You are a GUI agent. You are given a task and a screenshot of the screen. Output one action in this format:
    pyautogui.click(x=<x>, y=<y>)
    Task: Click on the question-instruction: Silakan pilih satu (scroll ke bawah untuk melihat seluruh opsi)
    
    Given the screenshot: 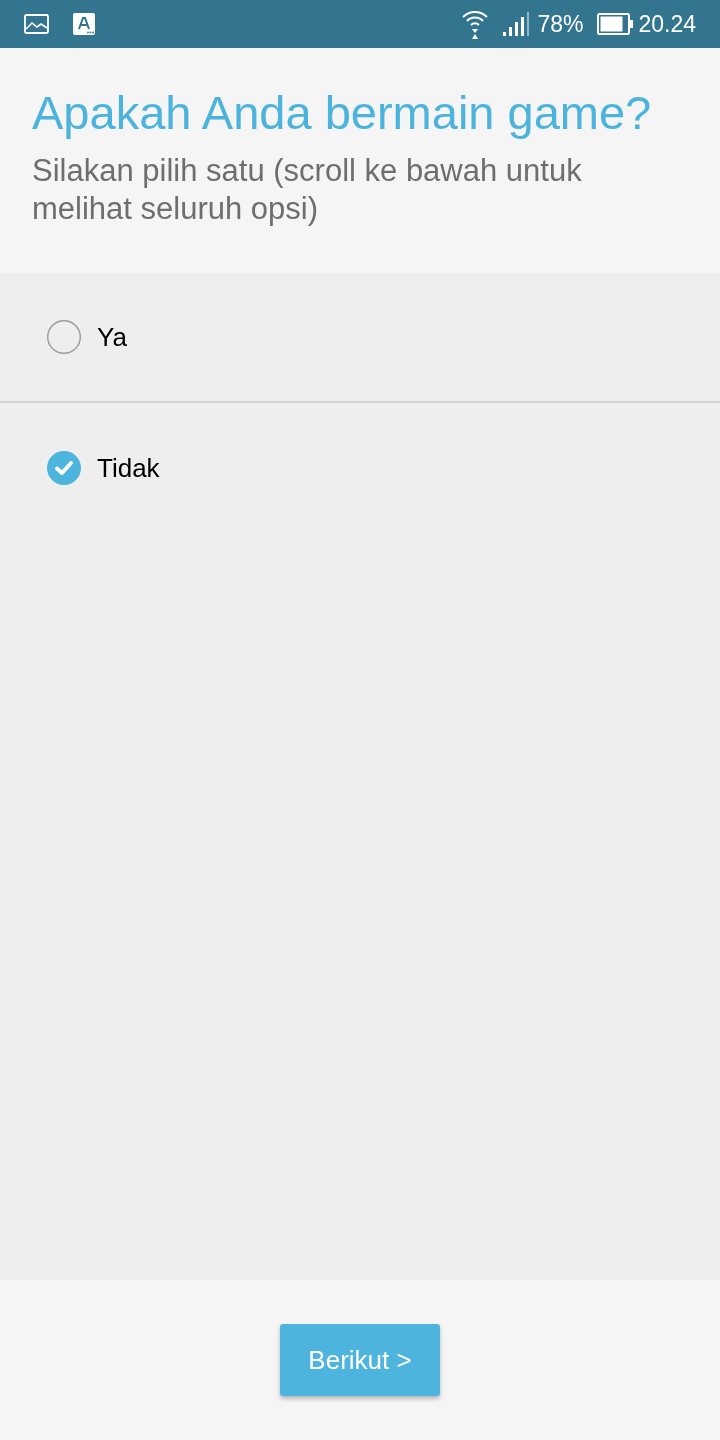 What is the action you would take?
    pyautogui.click(x=307, y=190)
    